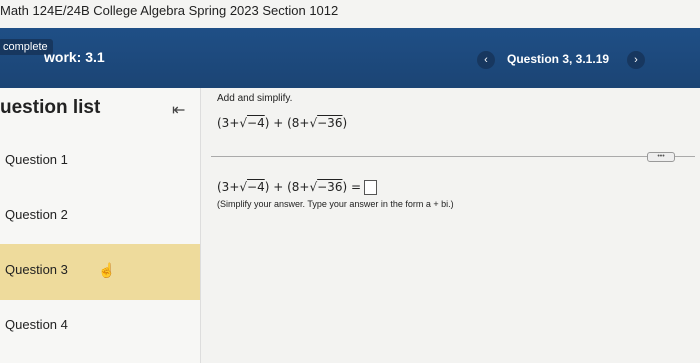 This screenshot has height=363, width=700. What do you see at coordinates (352, 187) in the screenshot?
I see `answer-part: ) =` at bounding box center [352, 187].